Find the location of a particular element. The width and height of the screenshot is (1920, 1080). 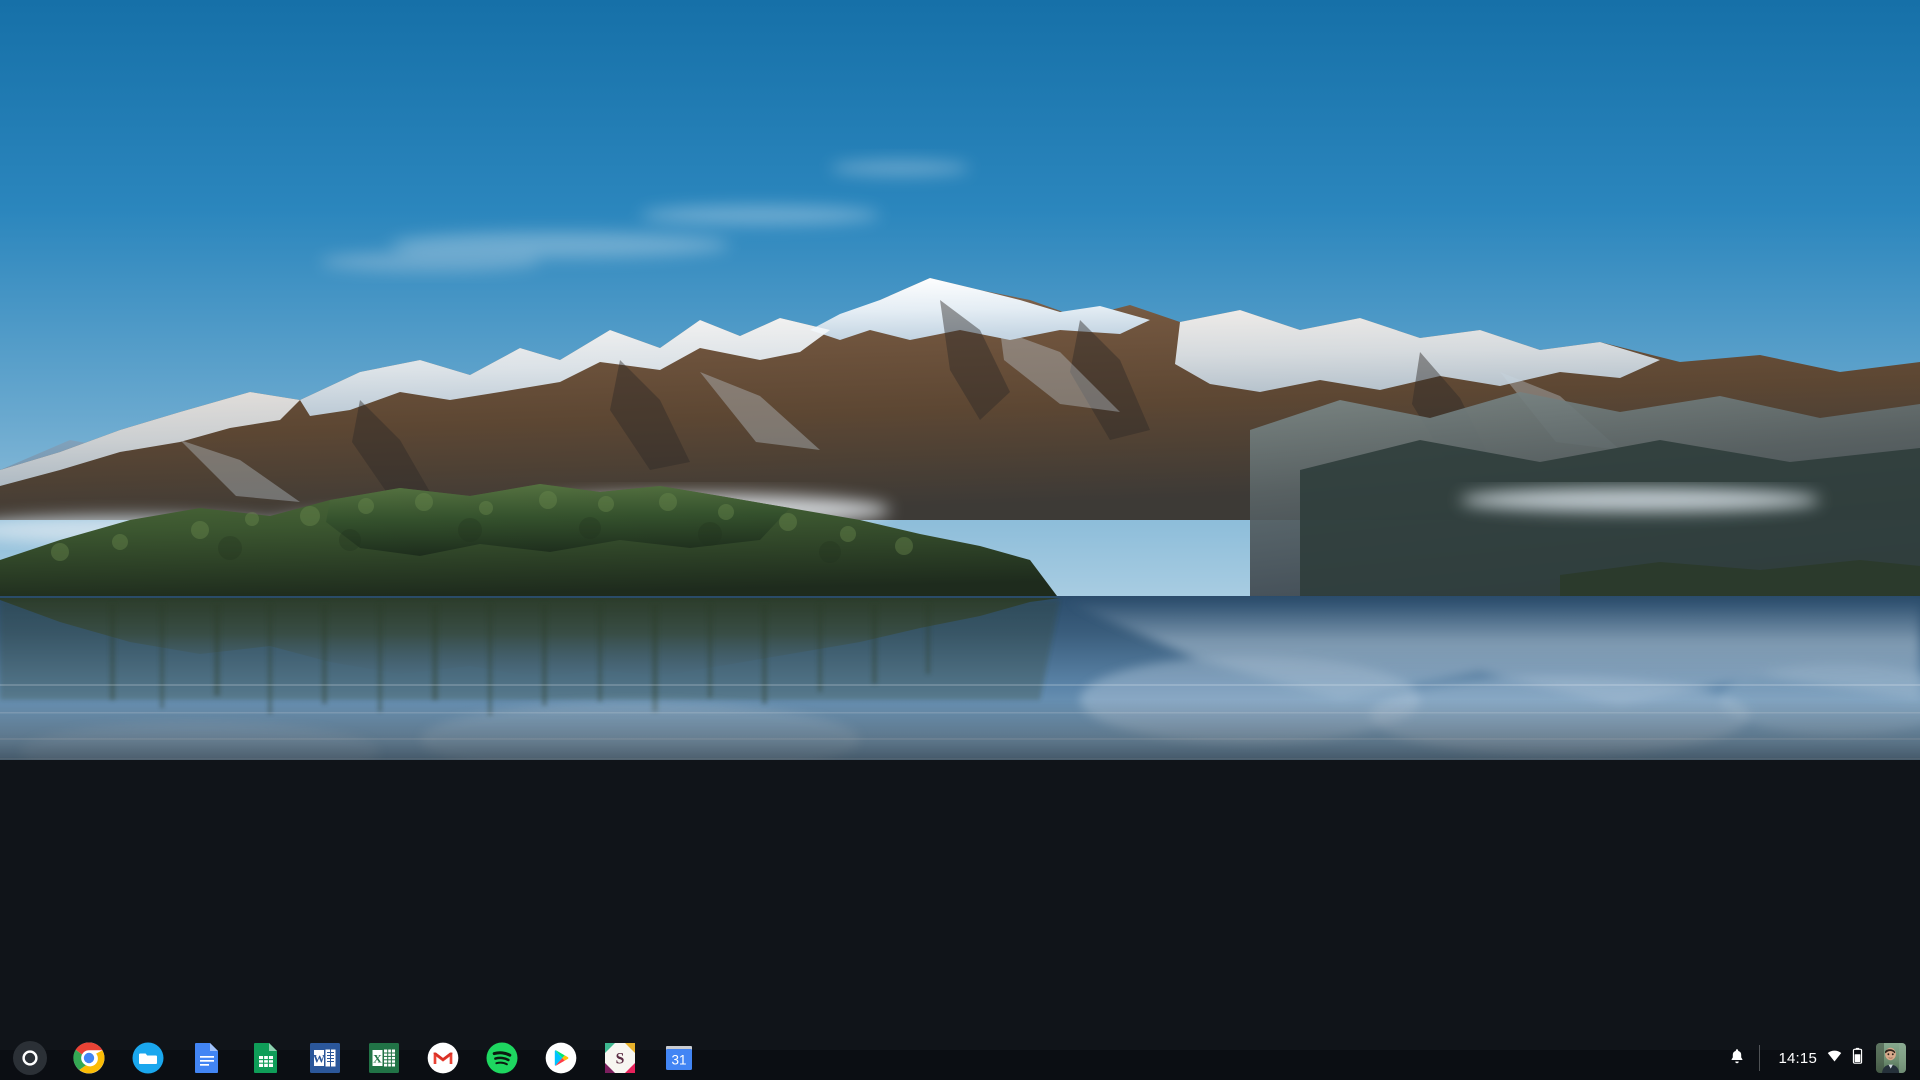

clock: 14:15 is located at coordinates (1797, 1058).